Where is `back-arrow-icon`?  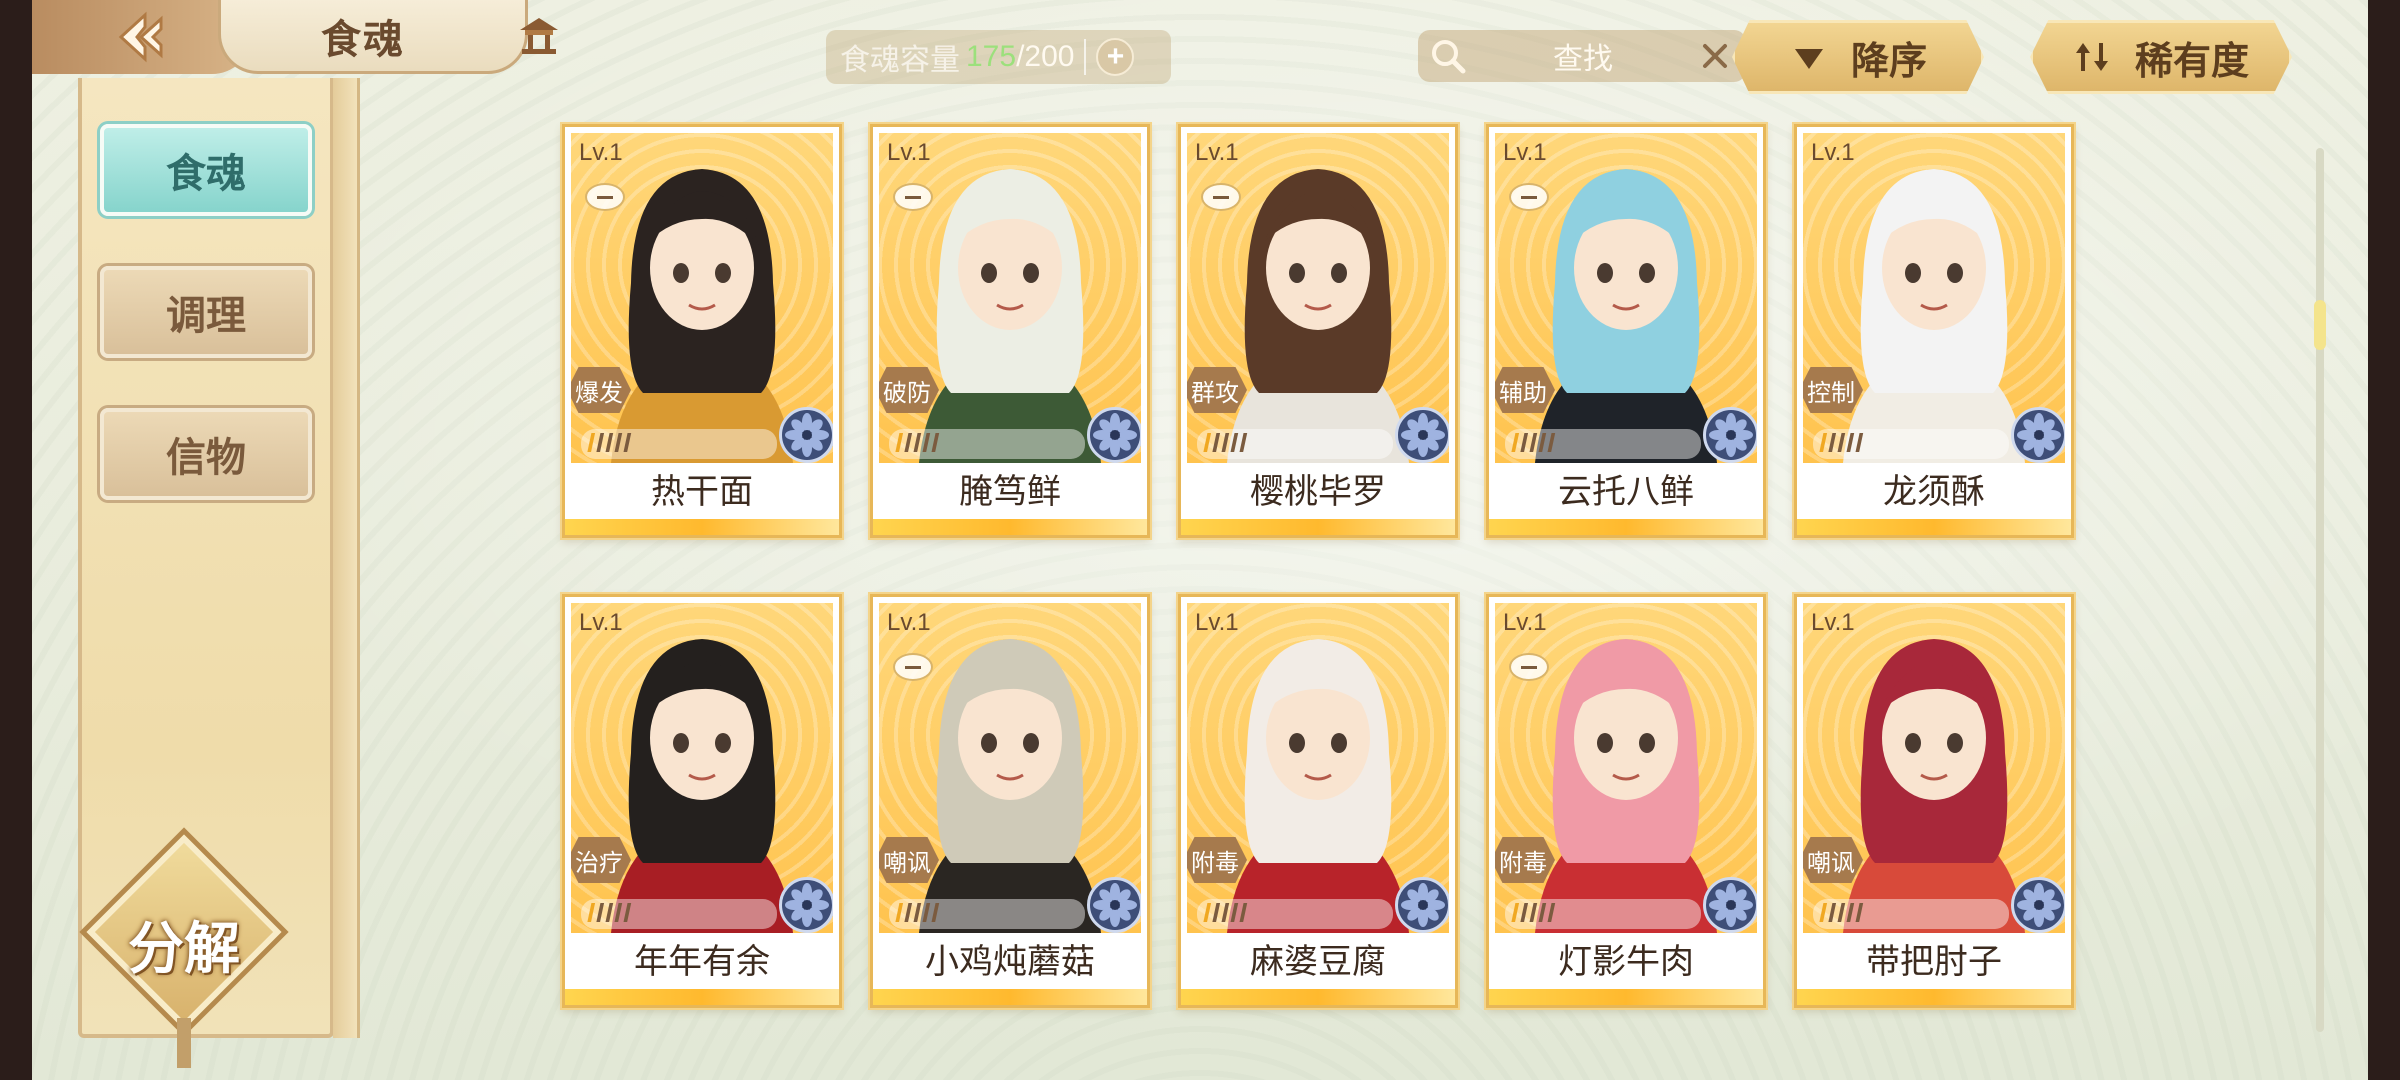 back-arrow-icon is located at coordinates (140, 37).